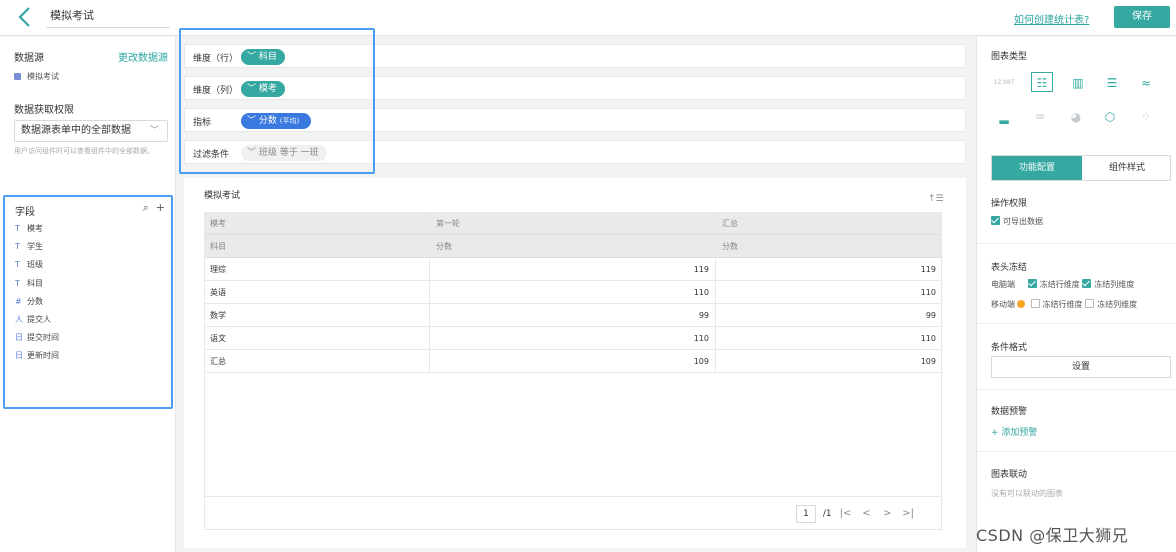 The height and width of the screenshot is (552, 1176). What do you see at coordinates (211, 155) in the screenshot?
I see `filter-label: 过滤条件` at bounding box center [211, 155].